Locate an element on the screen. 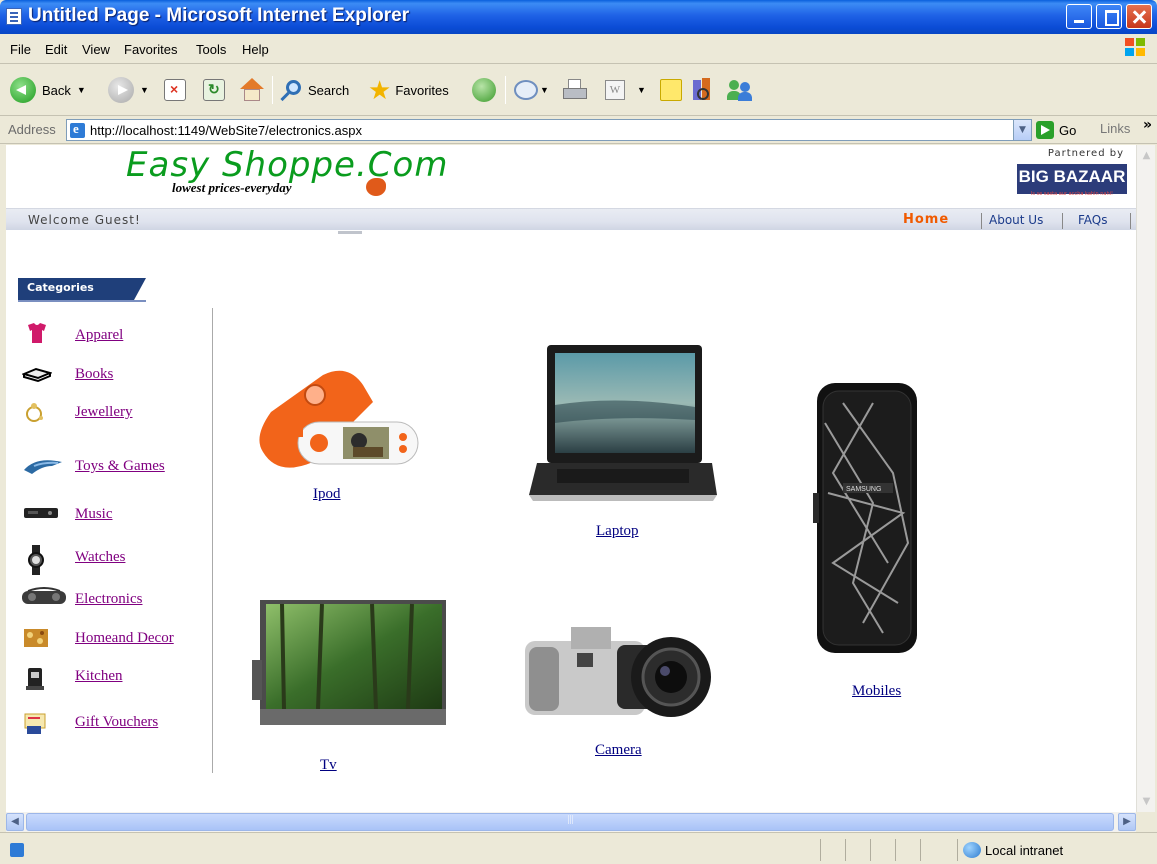 This screenshot has width=1157, height=864. mobiles-link: Mobiles is located at coordinates (876, 691).